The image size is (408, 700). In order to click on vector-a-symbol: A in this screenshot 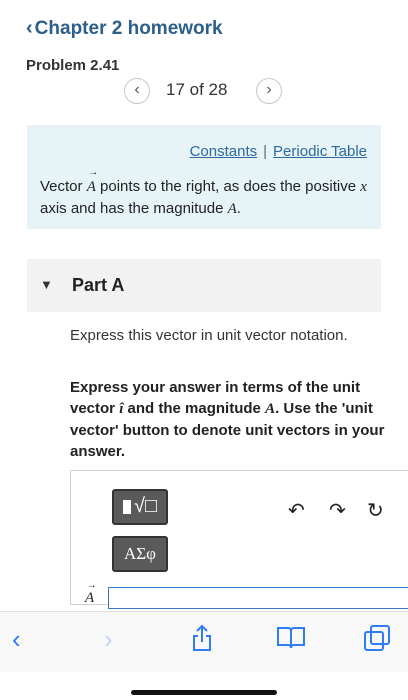, I will do `click(91, 187)`.